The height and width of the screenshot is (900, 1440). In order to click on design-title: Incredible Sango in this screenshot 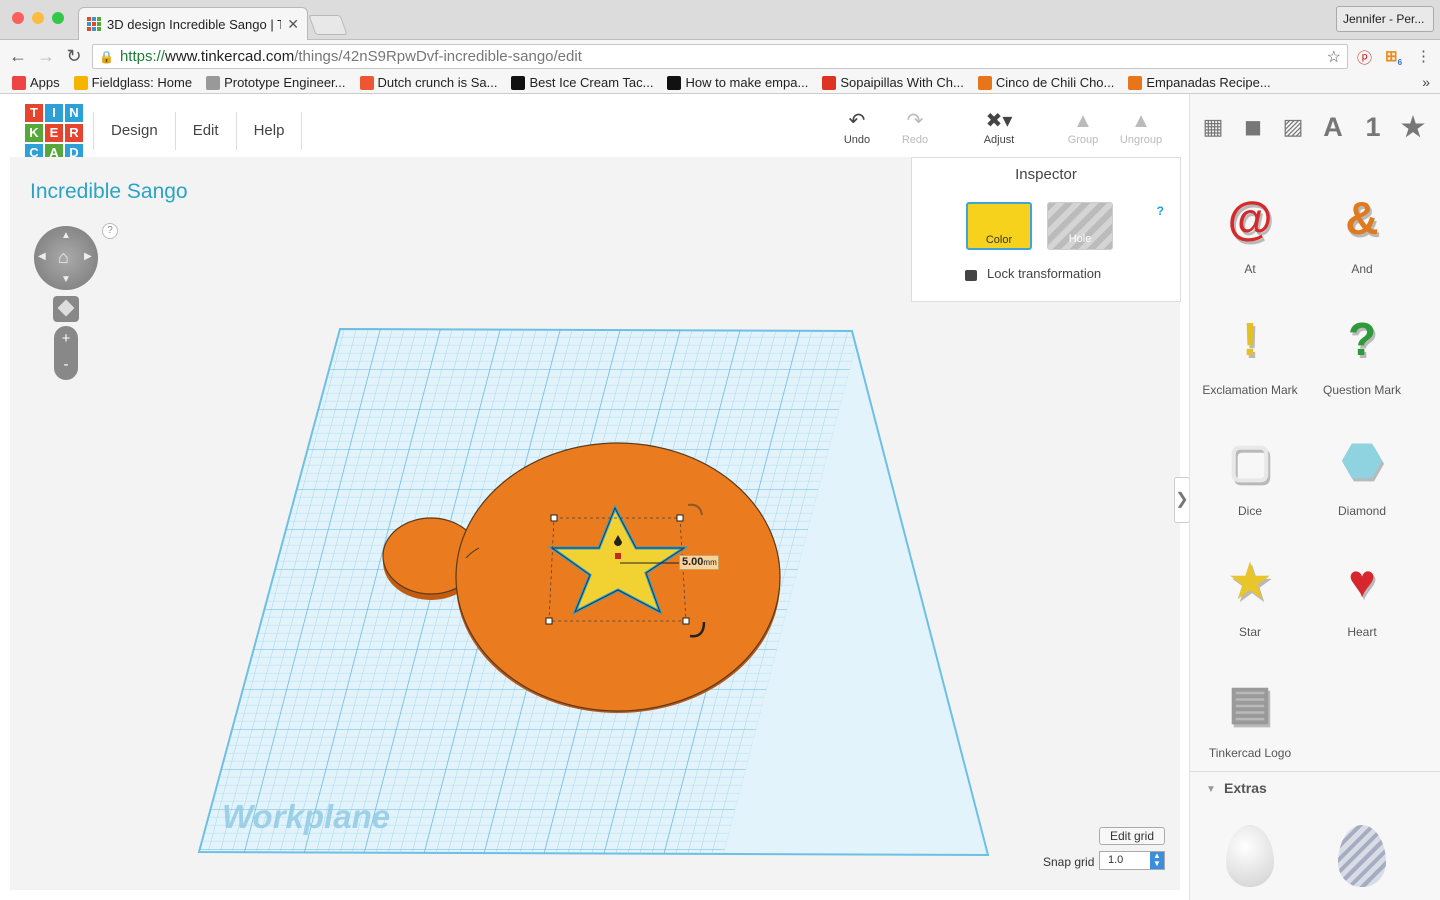, I will do `click(109, 192)`.